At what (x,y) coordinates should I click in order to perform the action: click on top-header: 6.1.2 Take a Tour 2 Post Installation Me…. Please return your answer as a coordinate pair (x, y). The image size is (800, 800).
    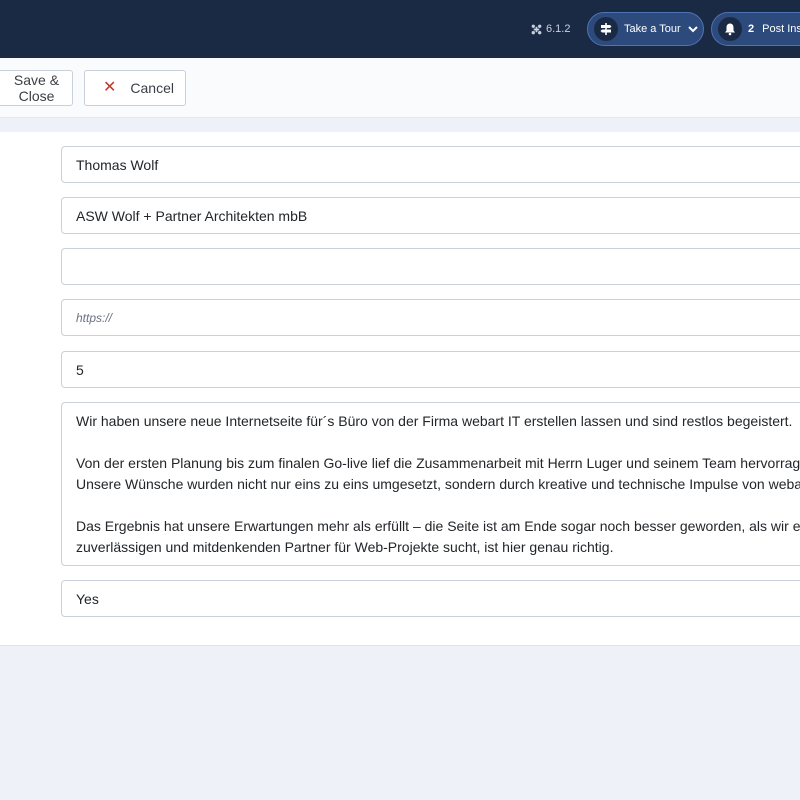
    Looking at the image, I should click on (400, 29).